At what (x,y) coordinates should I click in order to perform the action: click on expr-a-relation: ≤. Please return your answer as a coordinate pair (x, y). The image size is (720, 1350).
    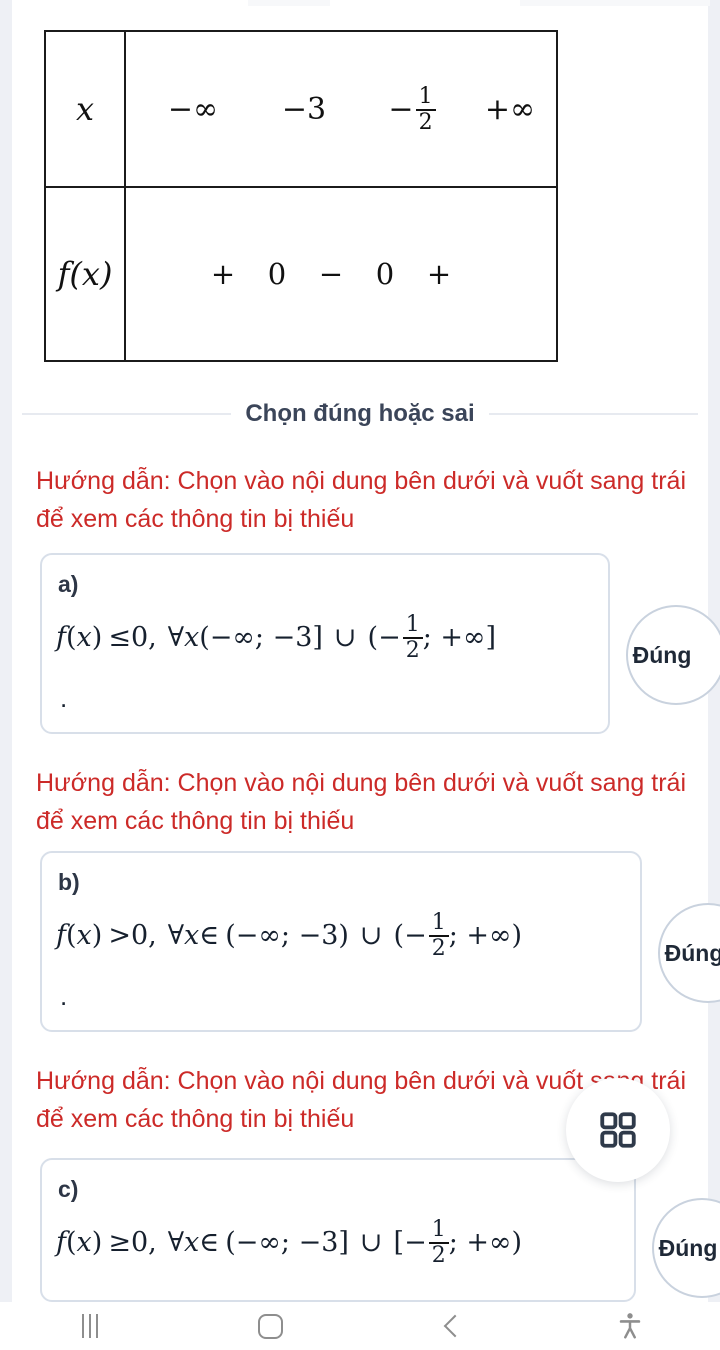
    Looking at the image, I should click on (119, 637).